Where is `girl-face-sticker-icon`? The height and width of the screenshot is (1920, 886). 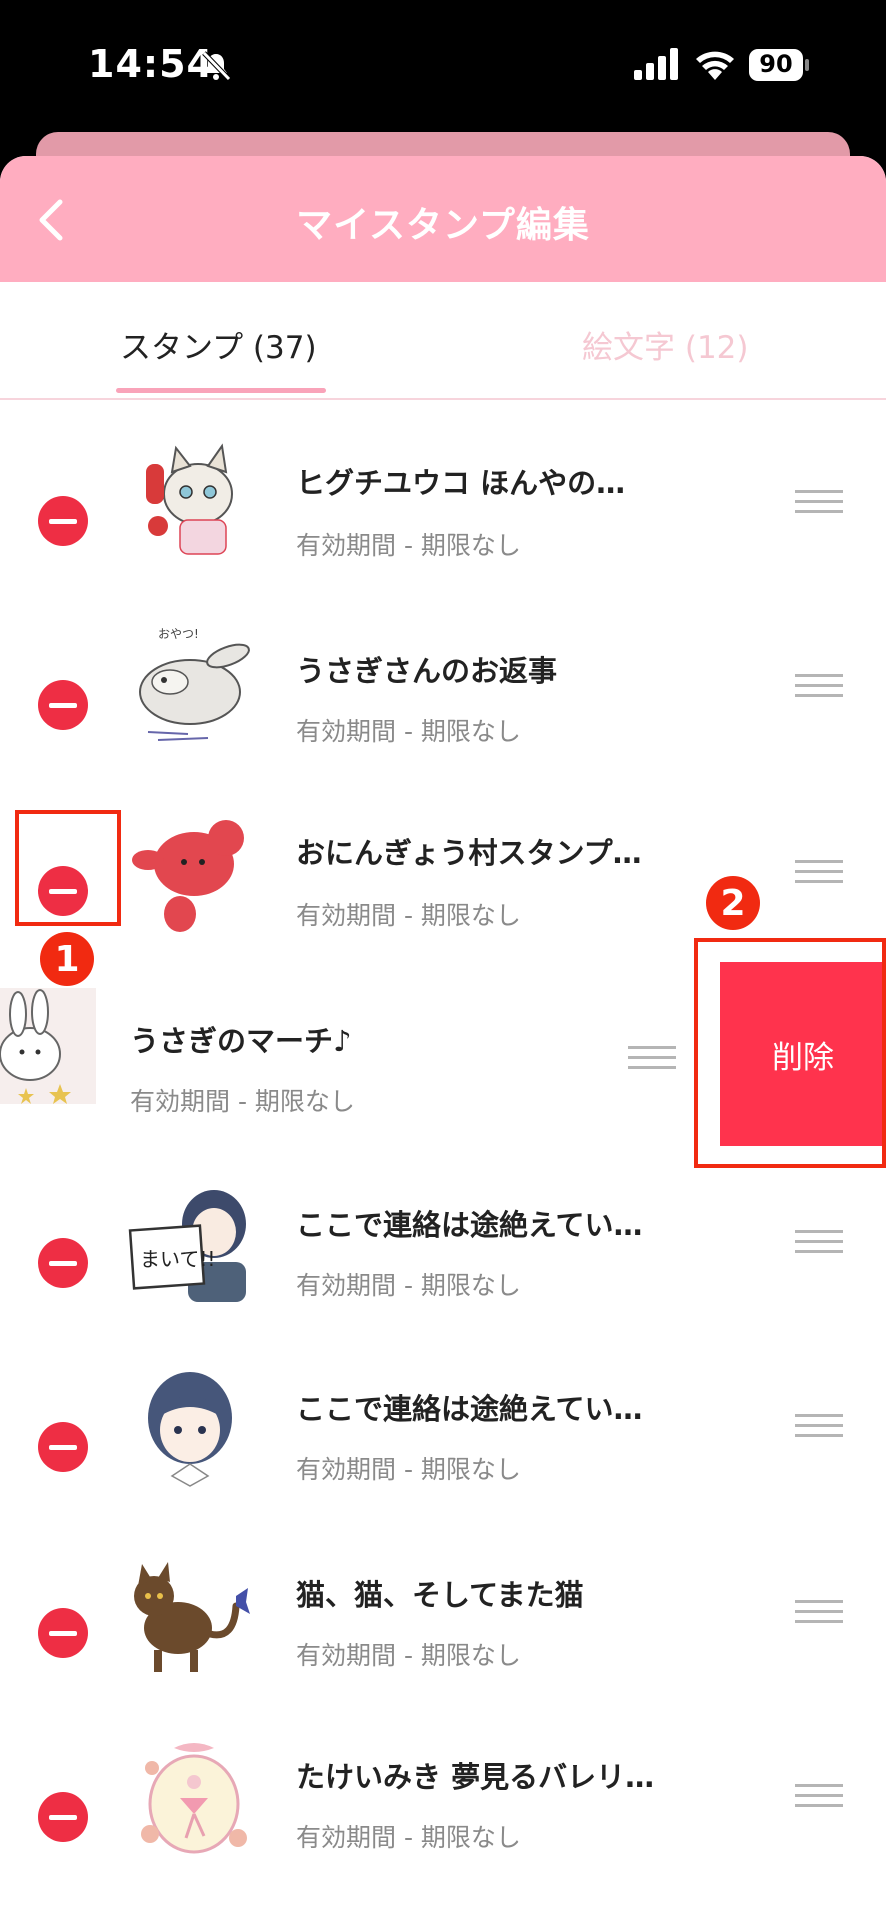 girl-face-sticker-icon is located at coordinates (190, 1429).